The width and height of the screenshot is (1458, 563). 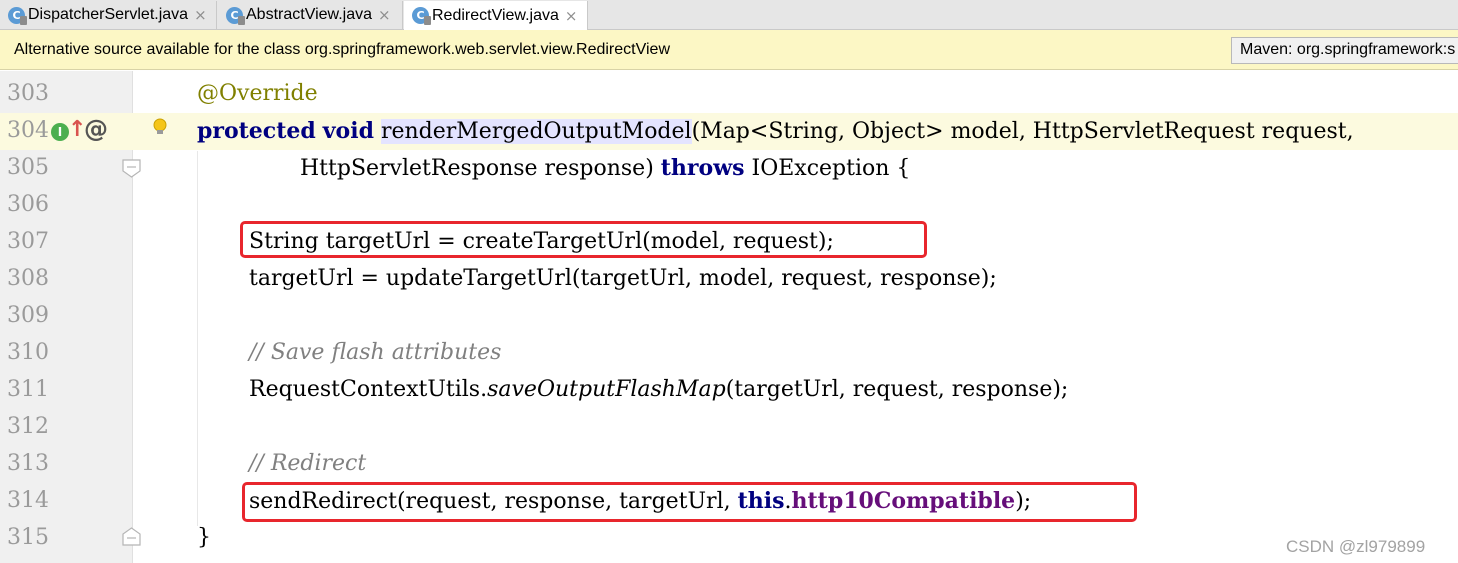 What do you see at coordinates (28, 537) in the screenshot?
I see `line-number: 315` at bounding box center [28, 537].